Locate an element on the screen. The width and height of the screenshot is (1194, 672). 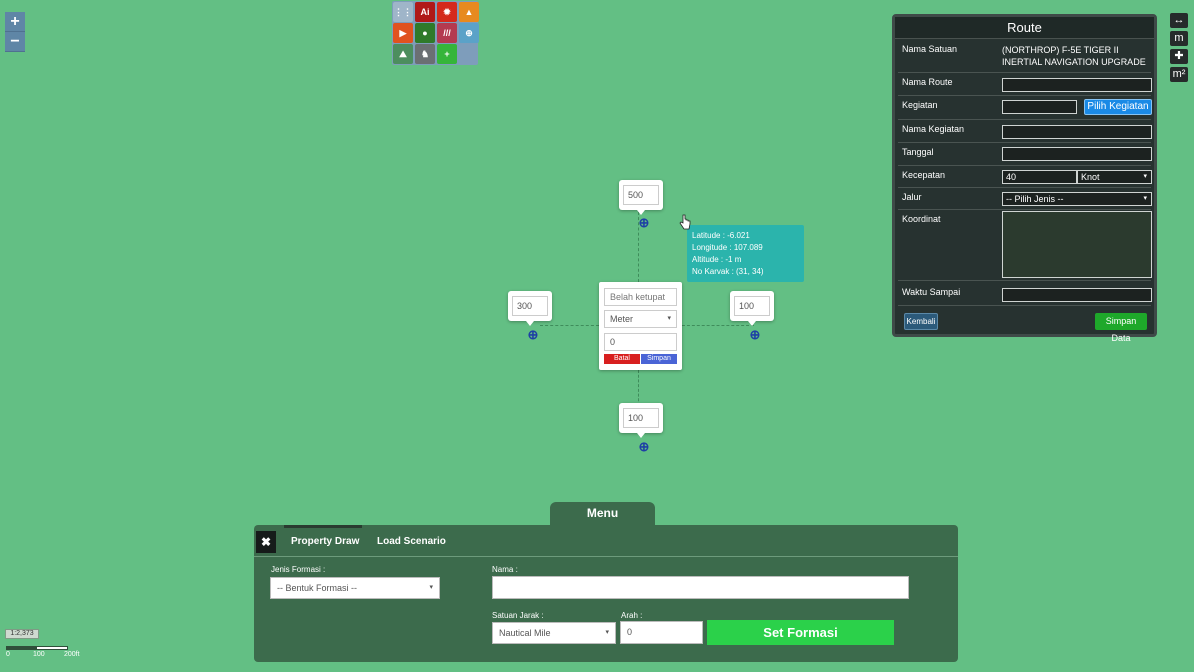
jenis-formasi-select: -- Bentuk Formasi -- ▾ is located at coordinates (355, 588).